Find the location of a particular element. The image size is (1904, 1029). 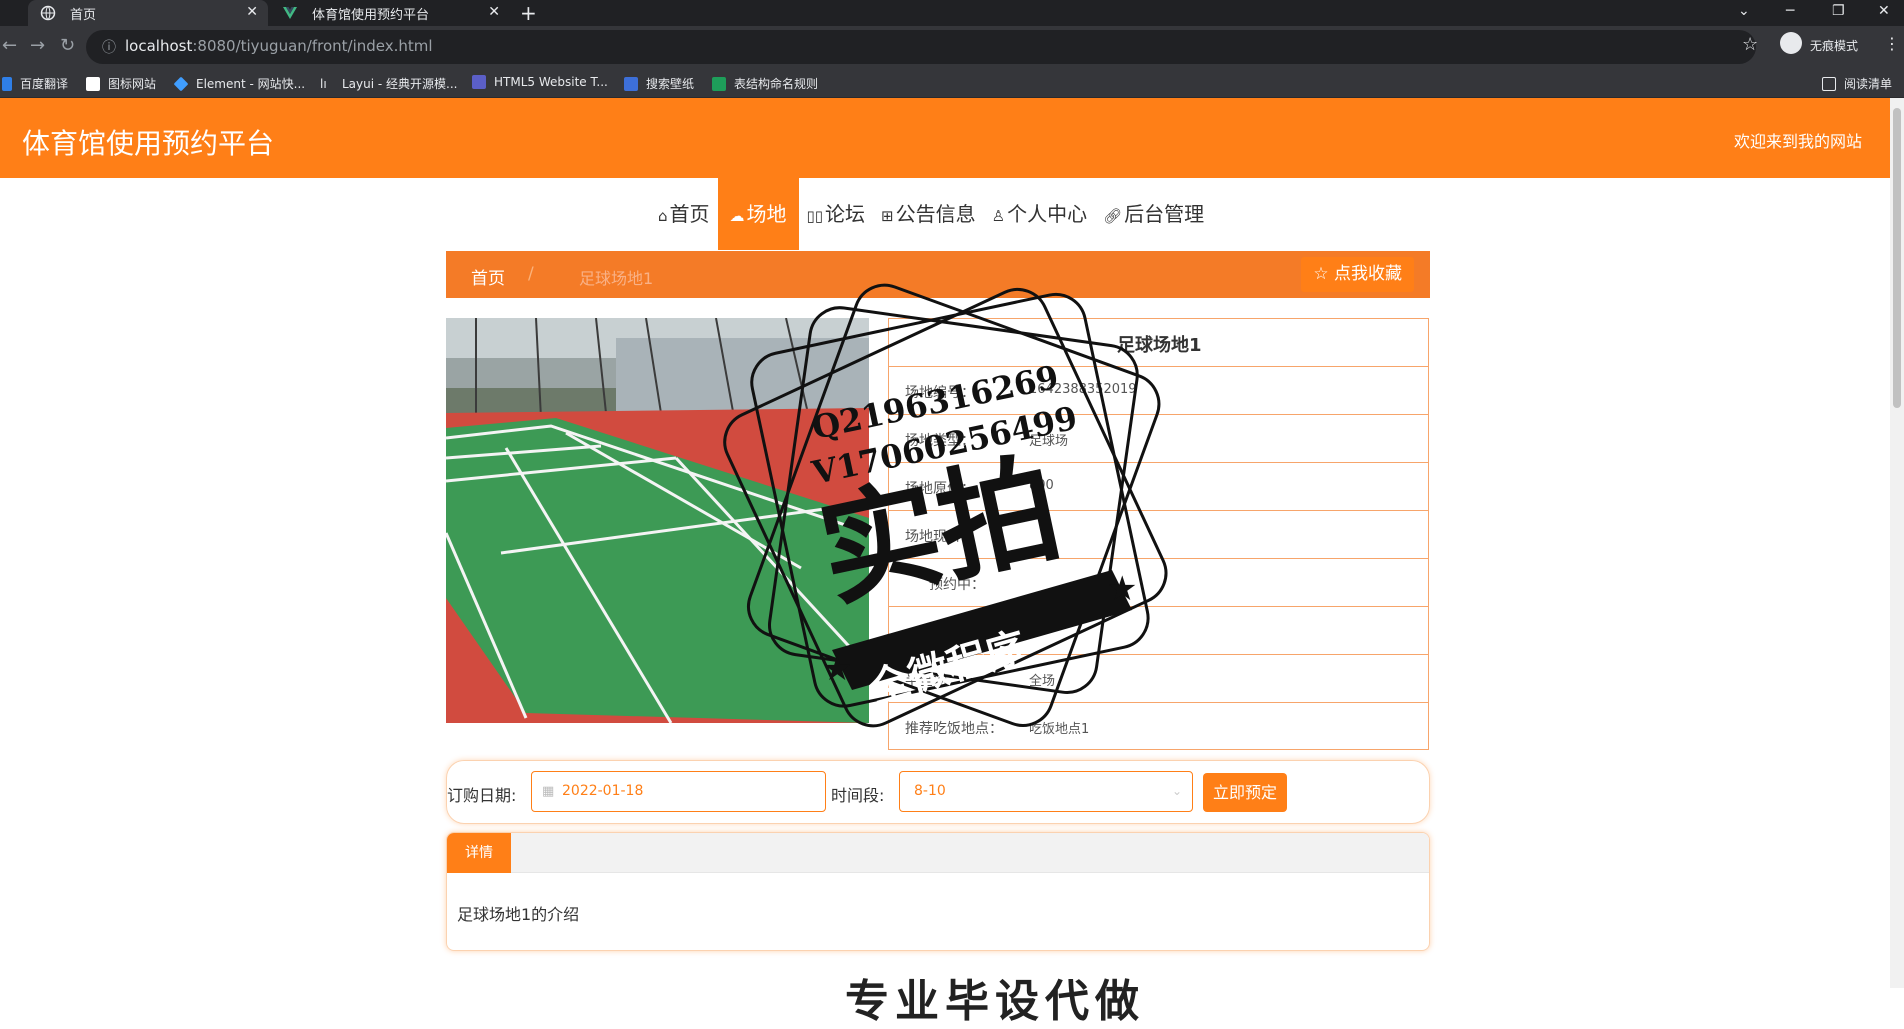

table-row is located at coordinates (1158, 631).